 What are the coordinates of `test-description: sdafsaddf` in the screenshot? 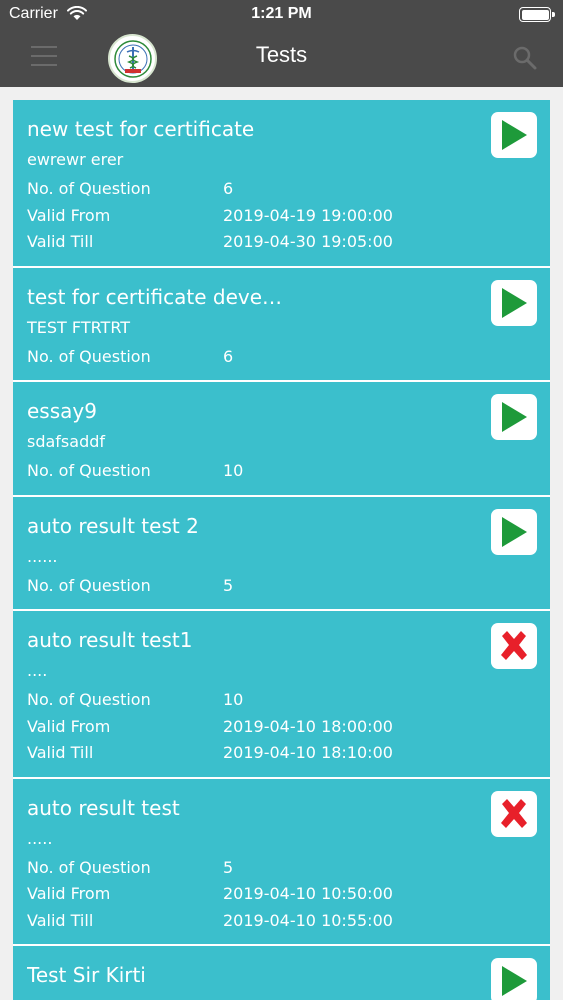 It's located at (66, 441).